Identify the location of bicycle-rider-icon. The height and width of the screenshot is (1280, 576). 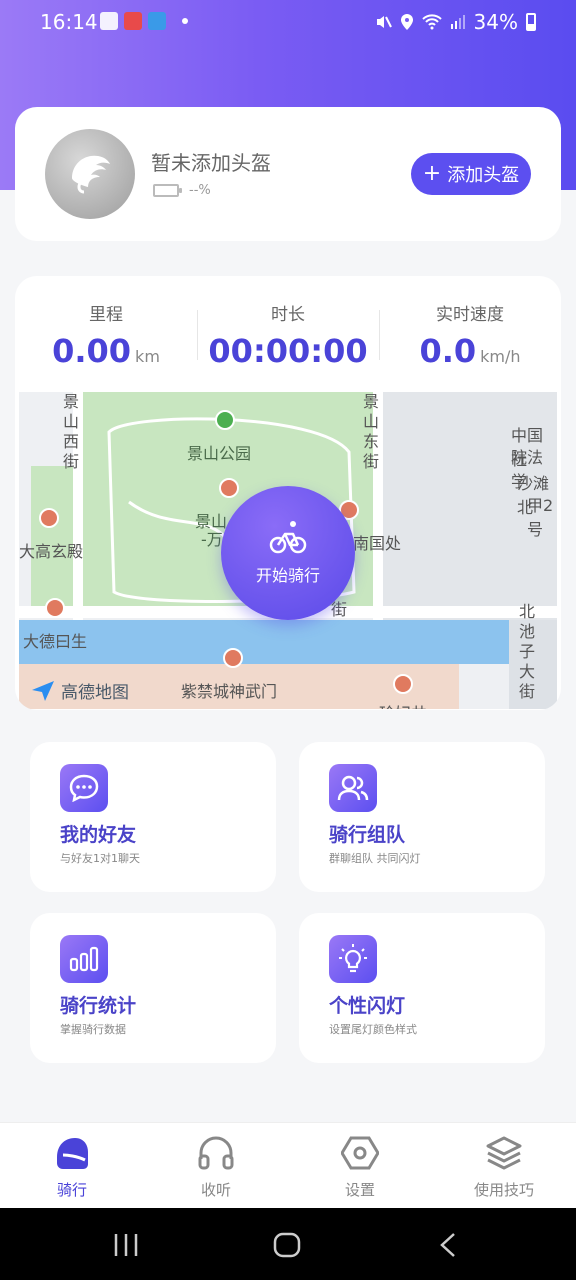
(288, 537).